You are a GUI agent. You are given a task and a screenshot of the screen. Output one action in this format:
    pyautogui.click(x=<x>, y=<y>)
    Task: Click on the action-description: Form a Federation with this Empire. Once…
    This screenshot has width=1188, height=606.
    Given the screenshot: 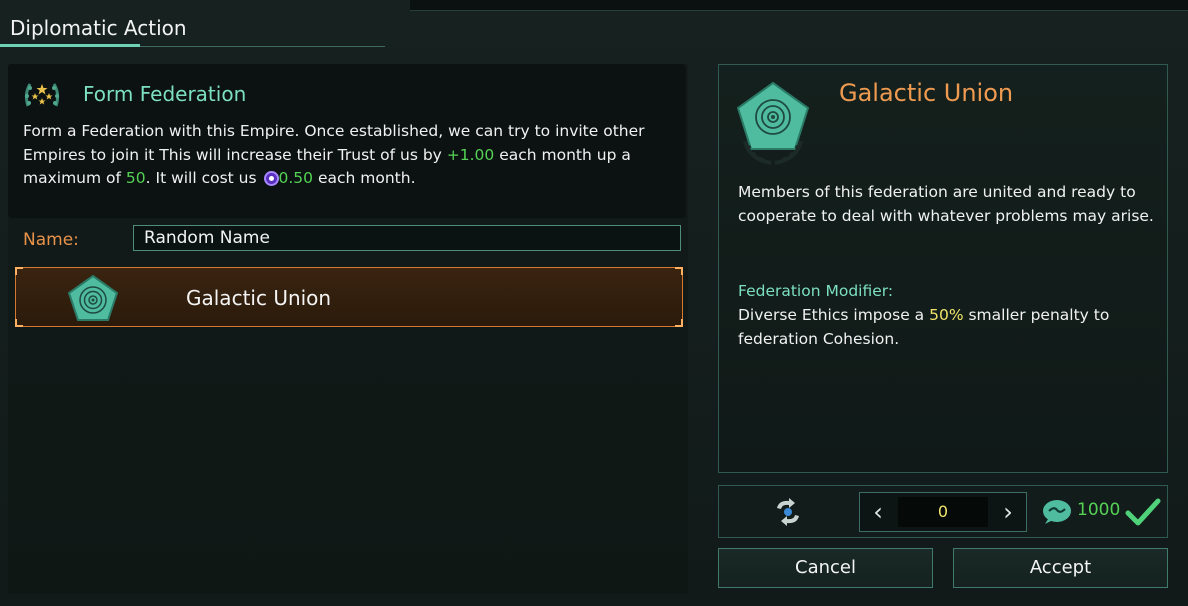 What is the action you would take?
    pyautogui.click(x=348, y=155)
    